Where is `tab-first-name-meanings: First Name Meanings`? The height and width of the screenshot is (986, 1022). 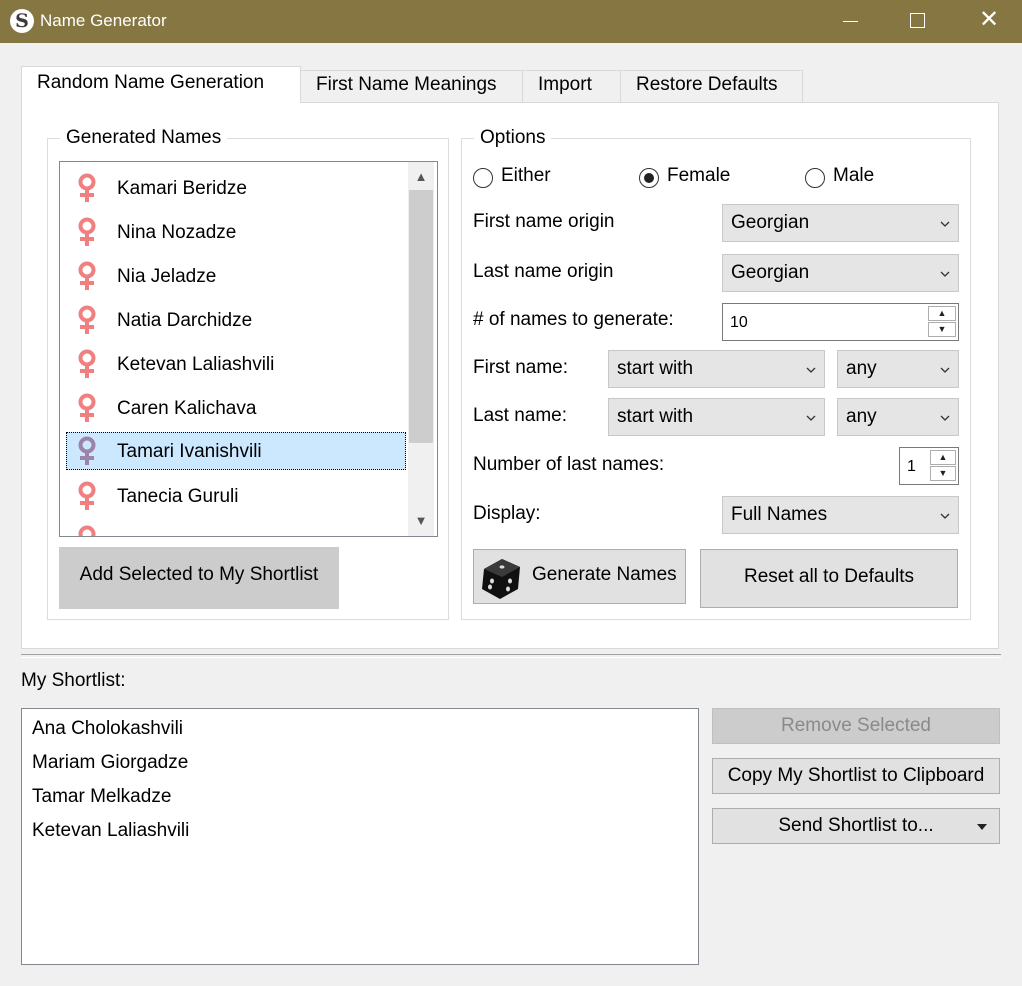 tab-first-name-meanings: First Name Meanings is located at coordinates (411, 86).